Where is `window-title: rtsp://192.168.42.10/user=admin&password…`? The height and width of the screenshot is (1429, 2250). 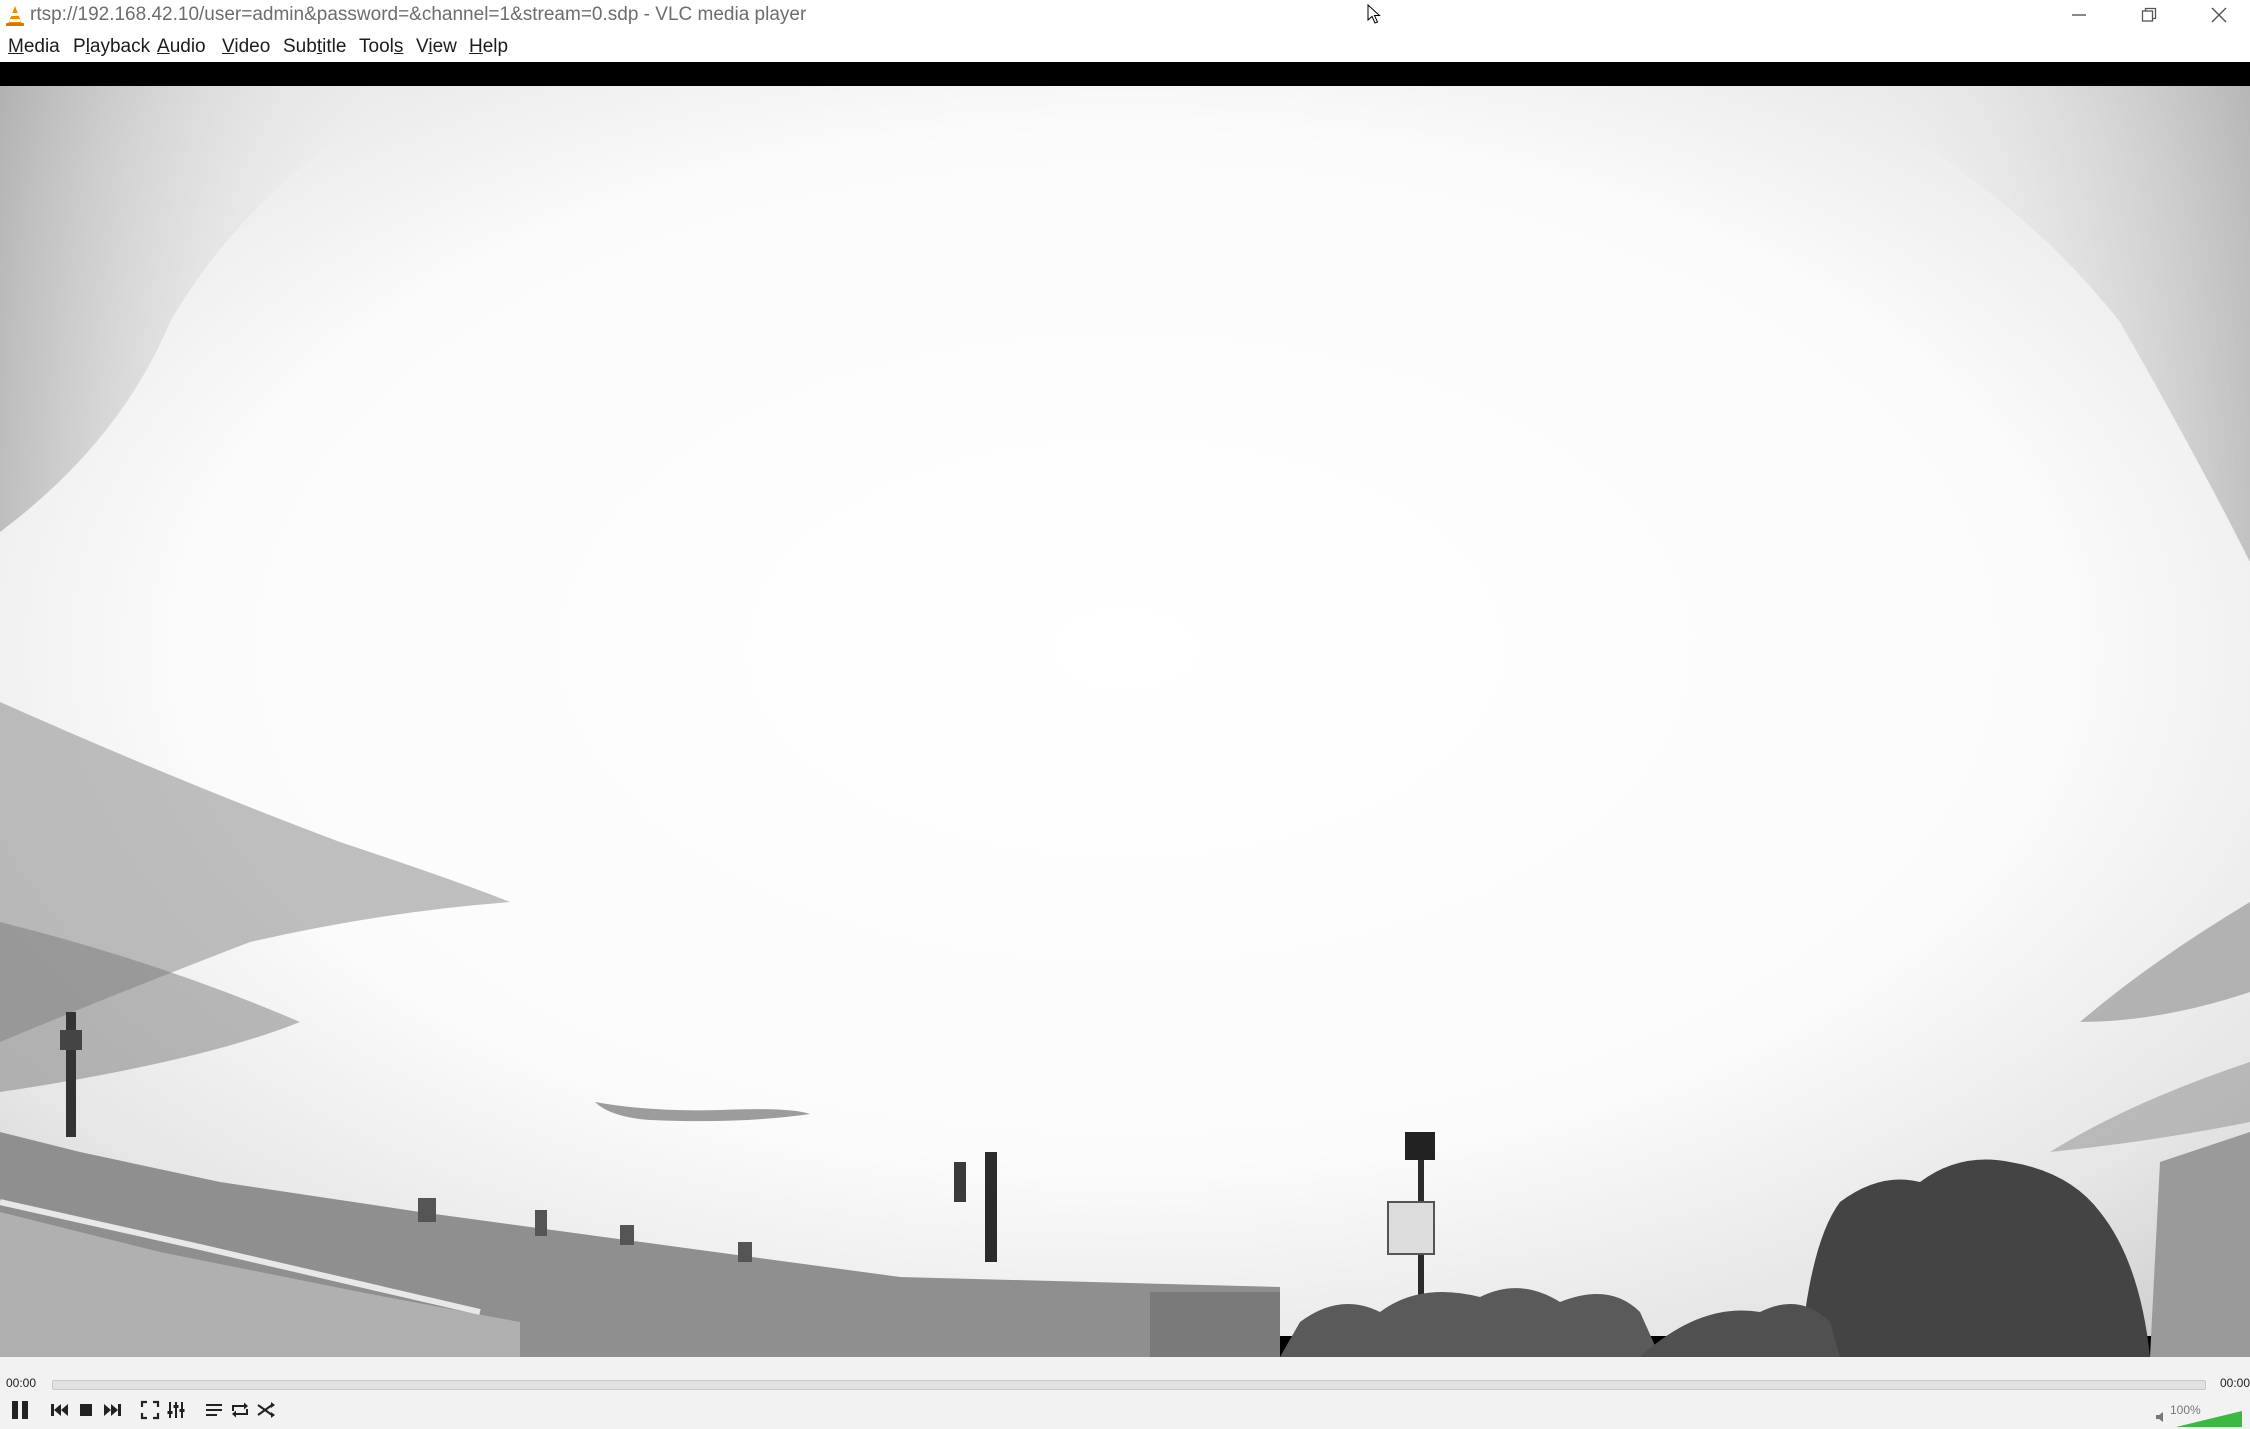 window-title: rtsp://192.168.42.10/user=admin&password… is located at coordinates (418, 14).